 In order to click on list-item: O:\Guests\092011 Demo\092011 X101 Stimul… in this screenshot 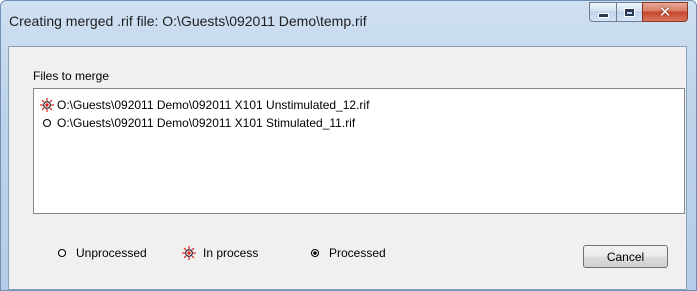, I will do `click(197, 123)`.